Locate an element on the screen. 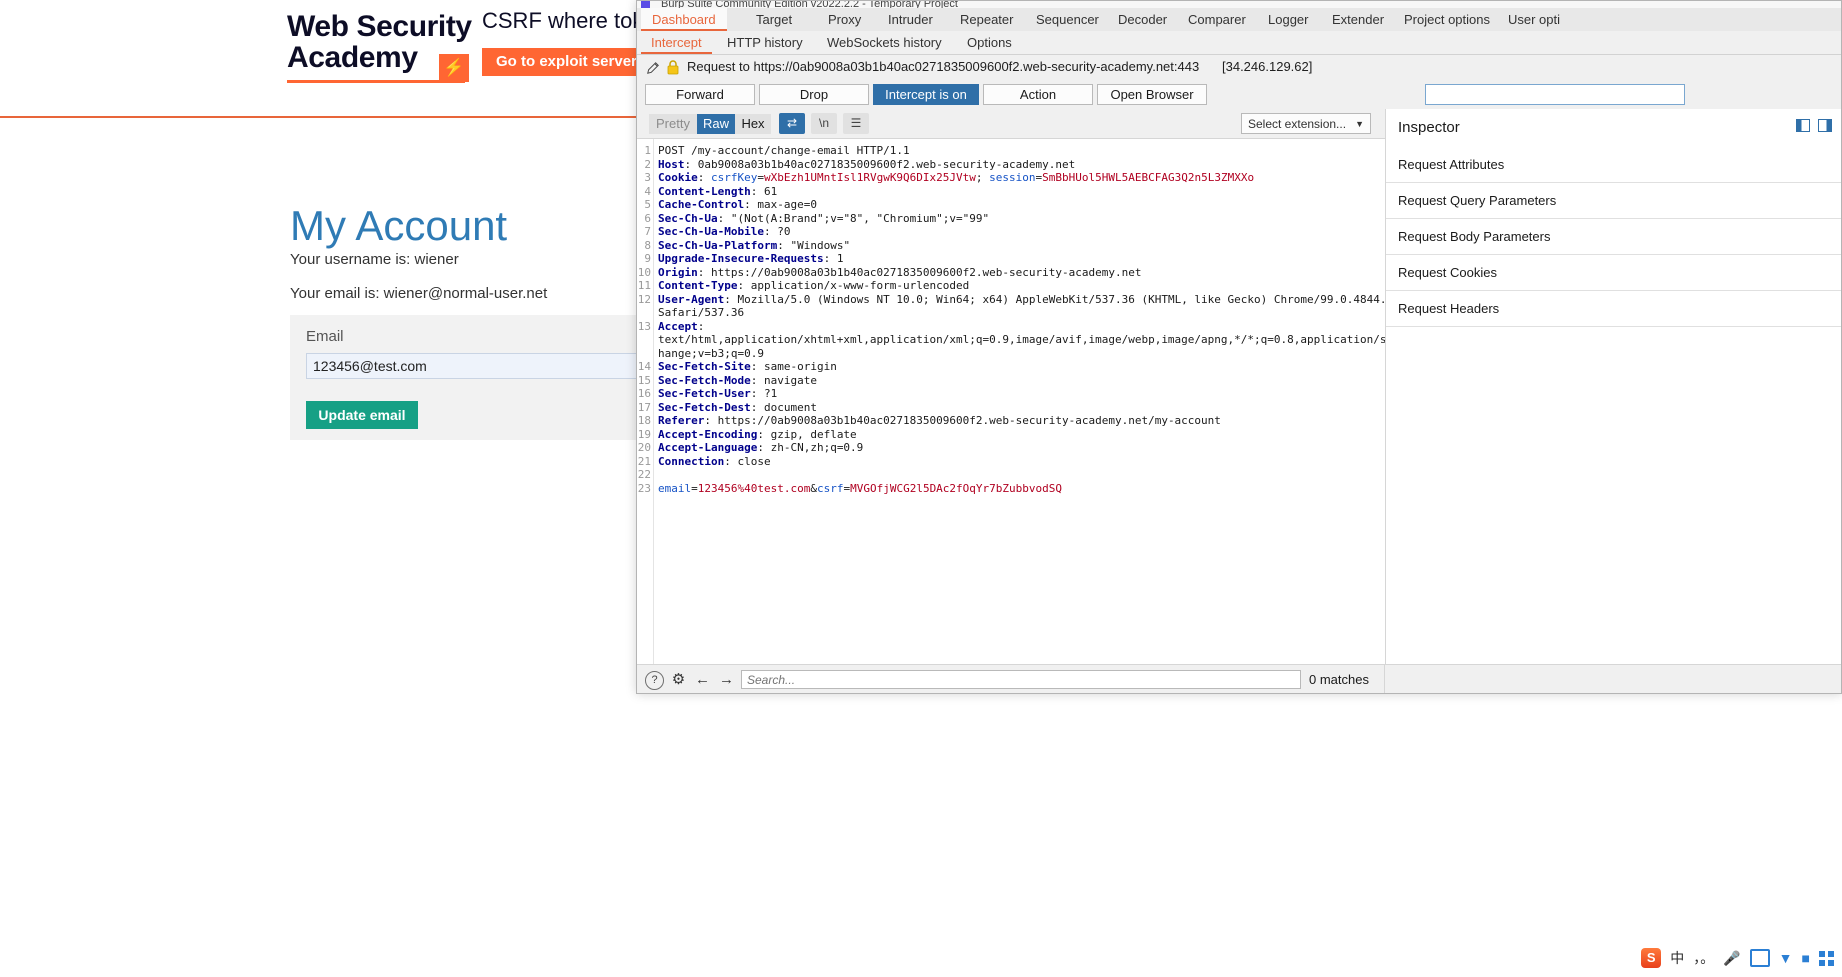 The width and height of the screenshot is (1842, 977). request-line: Accept: is located at coordinates (681, 326).